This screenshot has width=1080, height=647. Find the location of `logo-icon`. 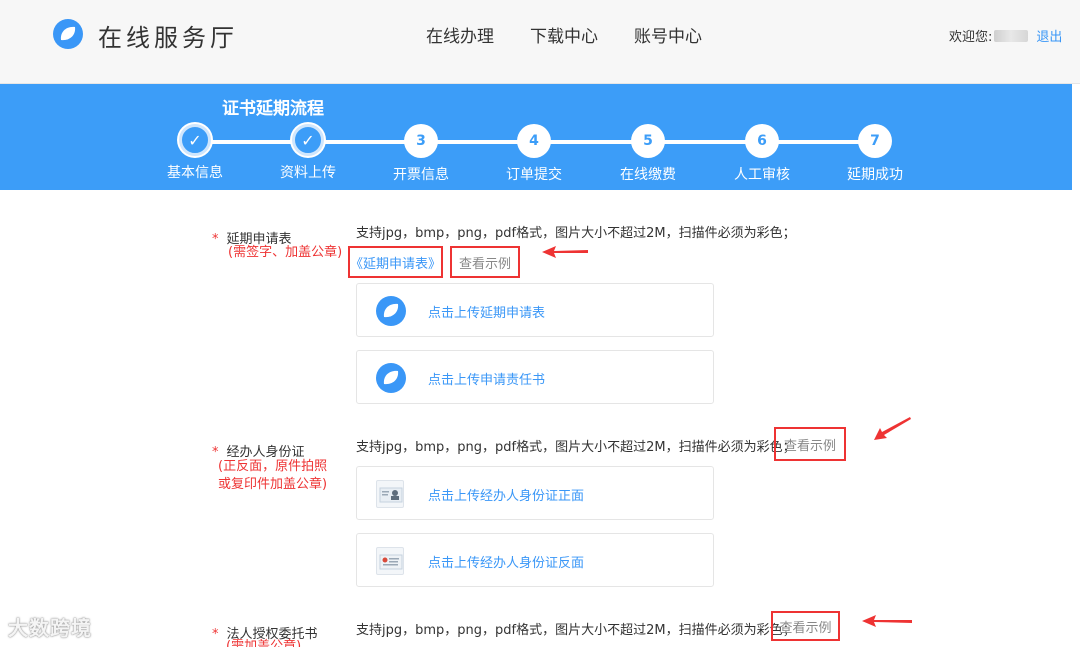

logo-icon is located at coordinates (68, 34).